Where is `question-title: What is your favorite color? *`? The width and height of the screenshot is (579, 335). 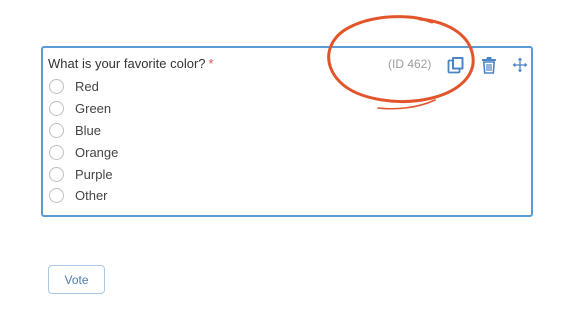
question-title: What is your favorite color? * is located at coordinates (131, 63).